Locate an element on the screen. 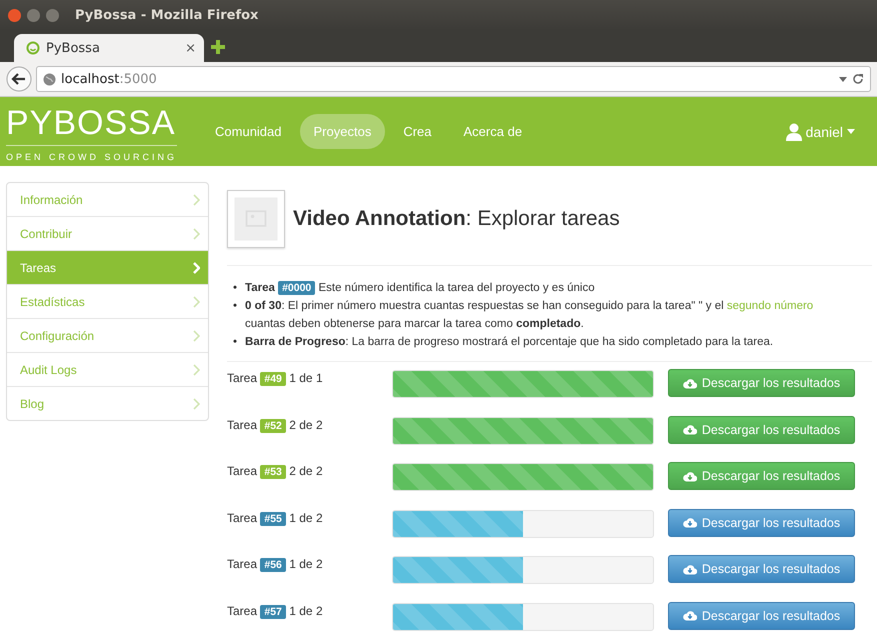 Image resolution: width=877 pixels, height=638 pixels. sidebar-item: Tareas is located at coordinates (107, 267).